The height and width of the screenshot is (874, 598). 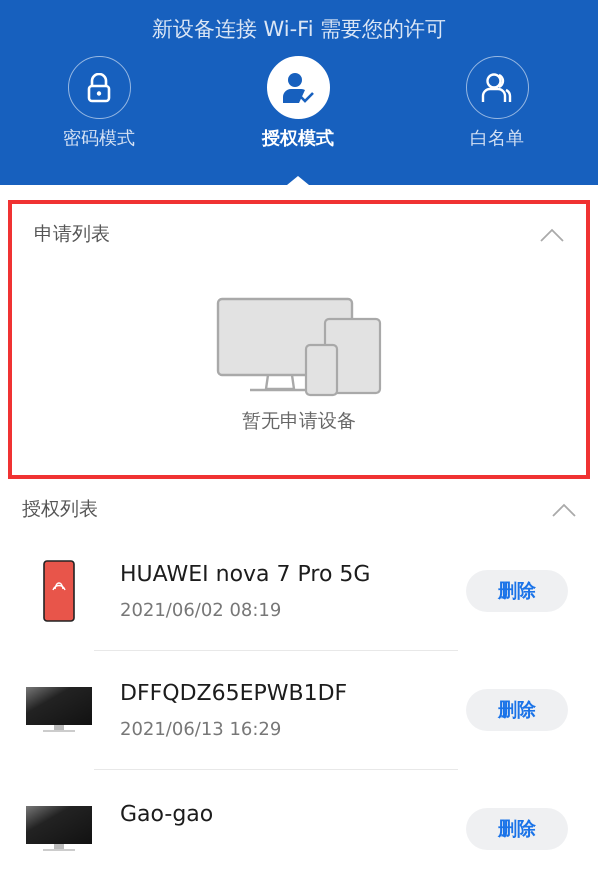 I want to click on phone-icon, so click(x=59, y=591).